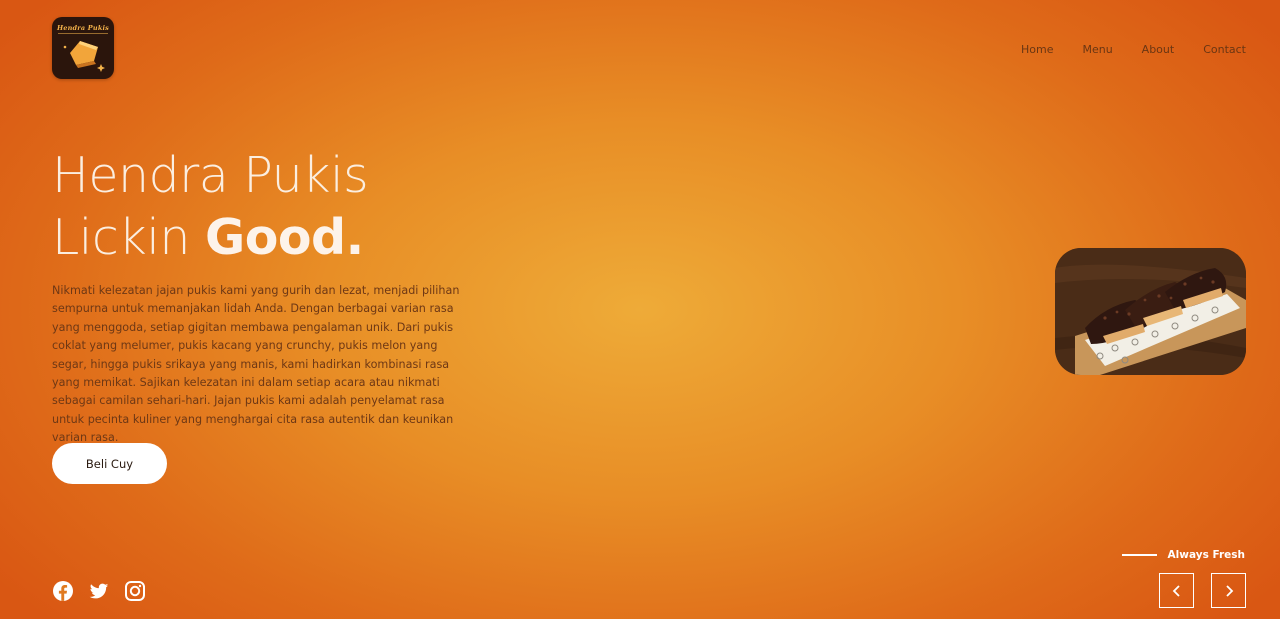  I want to click on pukis-photo, so click(1150, 311).